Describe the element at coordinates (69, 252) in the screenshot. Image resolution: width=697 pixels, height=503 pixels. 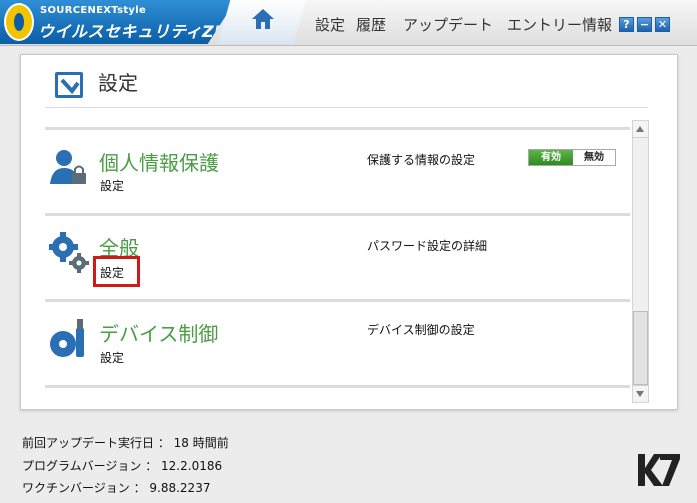
I see `gears-icon` at that location.